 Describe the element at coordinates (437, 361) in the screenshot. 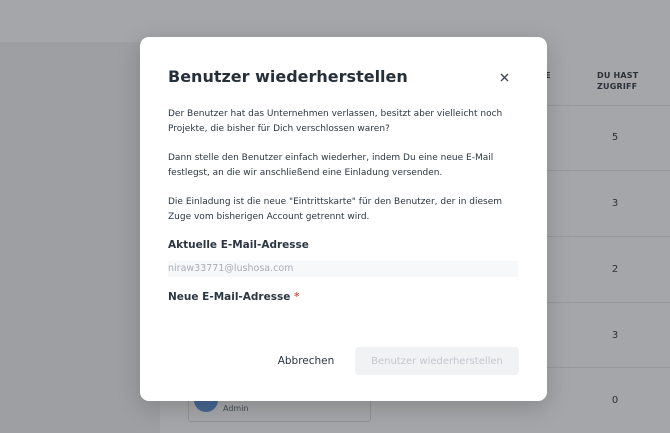

I see `restore-user-button: Benutzer wiederherstellen` at that location.